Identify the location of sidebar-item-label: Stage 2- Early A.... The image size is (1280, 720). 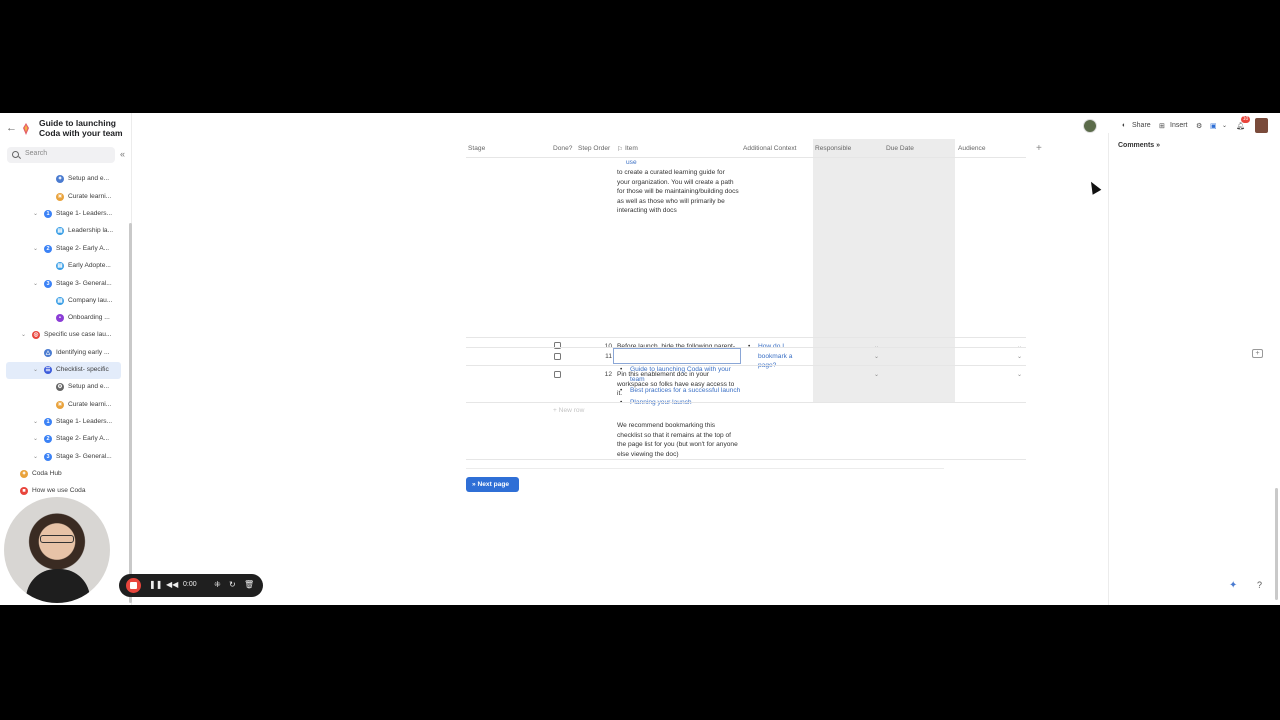
(83, 438).